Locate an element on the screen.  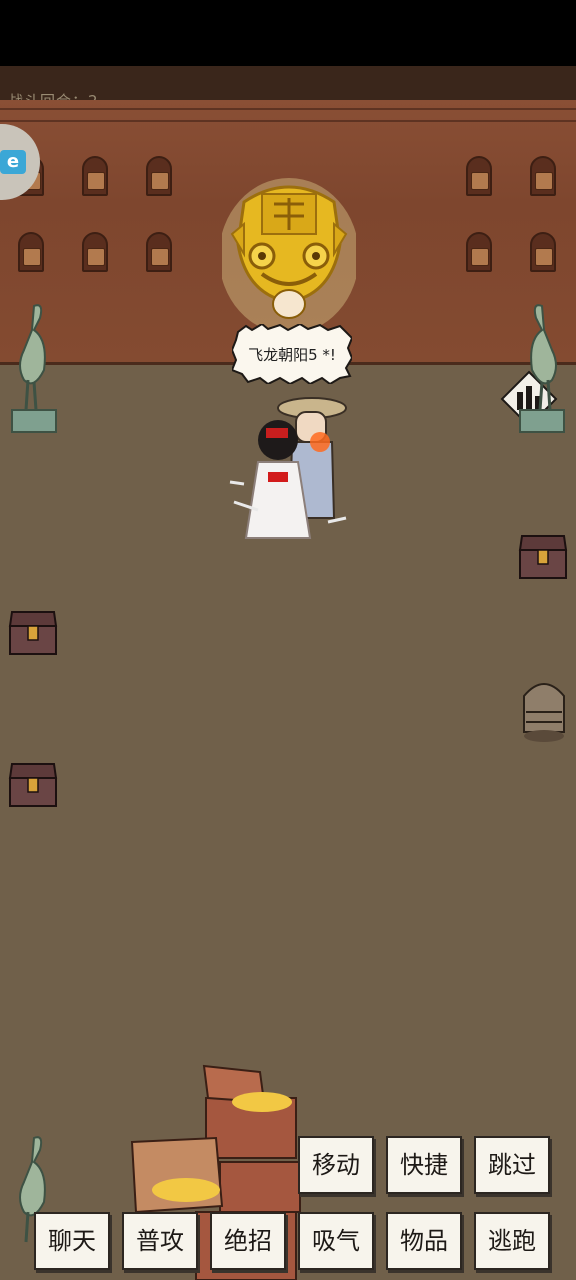
skip-button: 跳过 is located at coordinates (512, 1165).